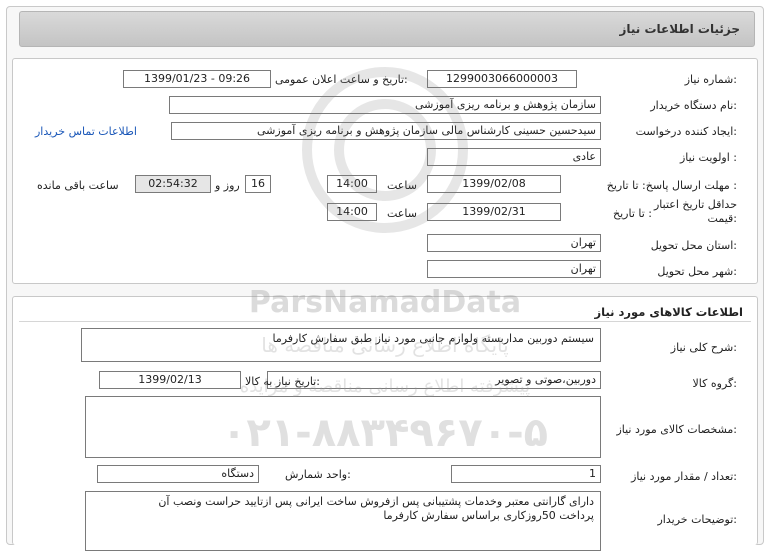  Describe the element at coordinates (385, 105) in the screenshot. I see `buyer-org-field: سازمان پژوهش و برنامه ریزی آموزشی` at that location.